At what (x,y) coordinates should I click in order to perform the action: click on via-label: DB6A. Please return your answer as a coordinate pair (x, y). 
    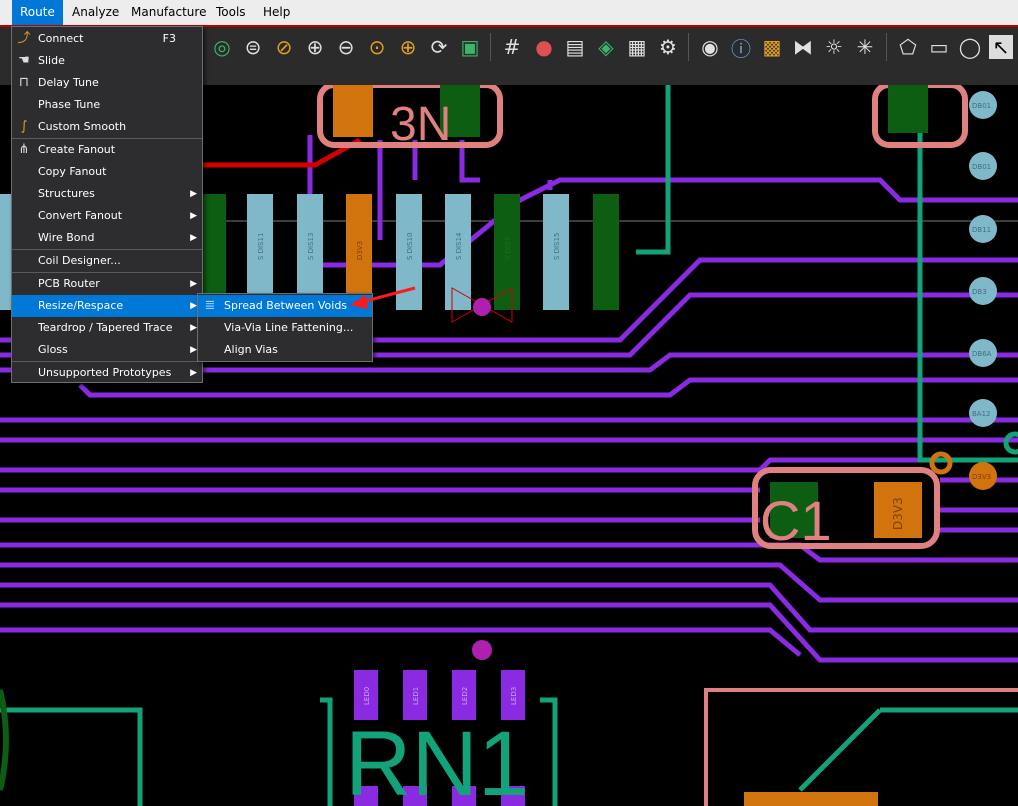
    Looking at the image, I should click on (982, 354).